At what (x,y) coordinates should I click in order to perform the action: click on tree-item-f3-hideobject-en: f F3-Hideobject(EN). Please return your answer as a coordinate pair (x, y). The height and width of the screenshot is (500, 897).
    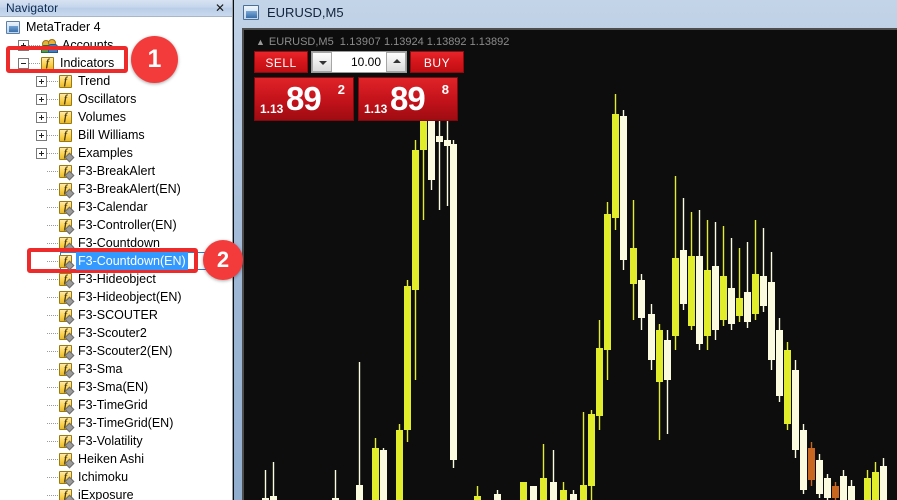
    Looking at the image, I should click on (110, 297).